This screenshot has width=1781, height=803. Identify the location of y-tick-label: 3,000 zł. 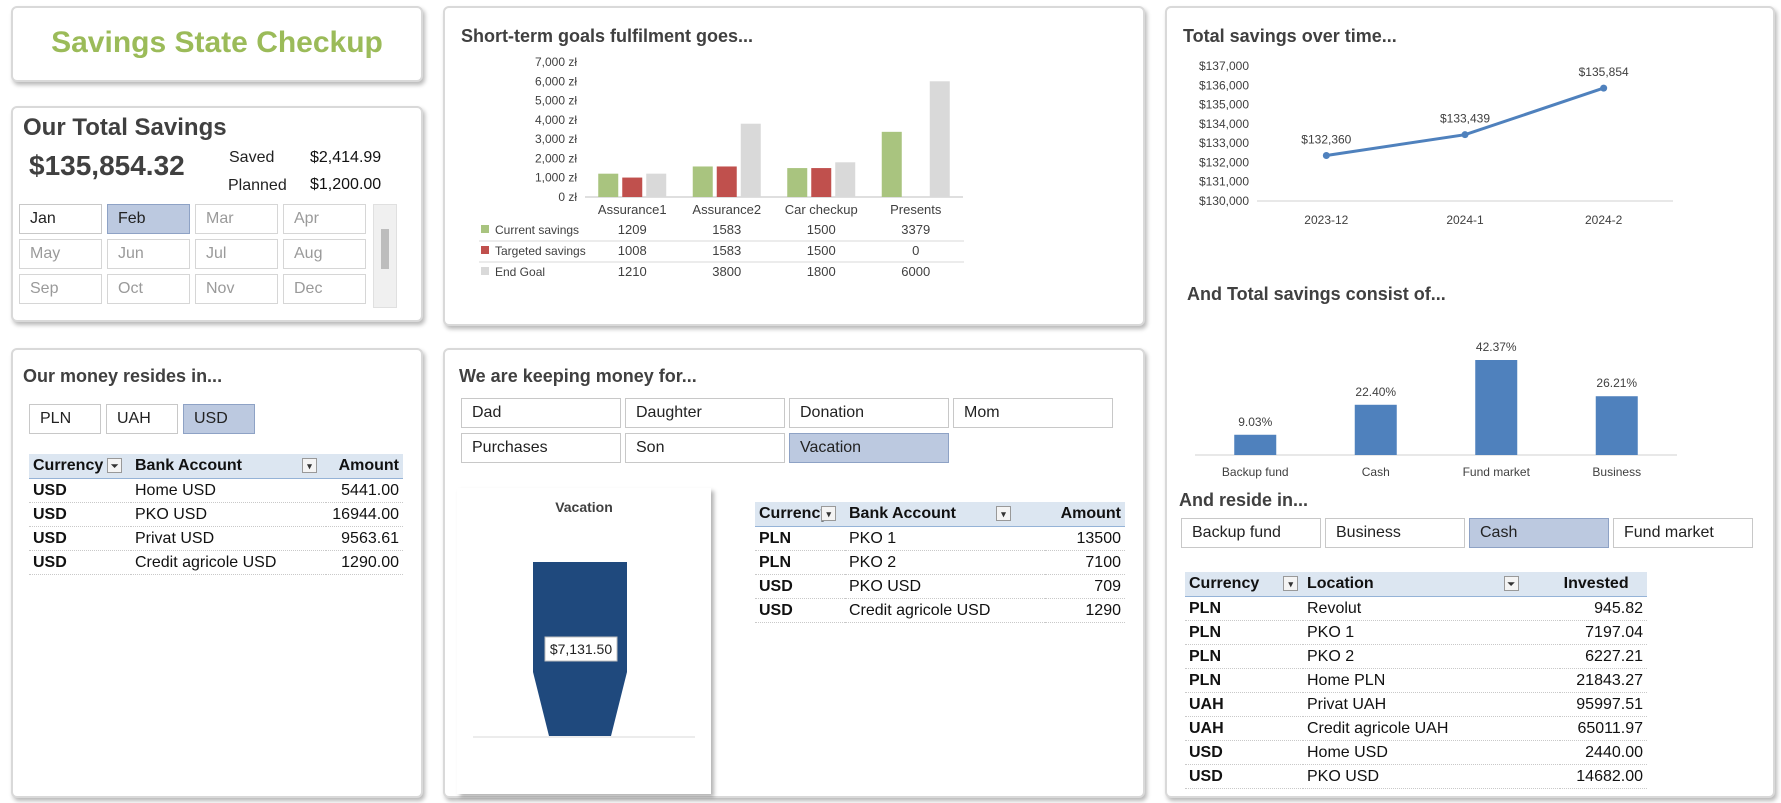
(556, 139).